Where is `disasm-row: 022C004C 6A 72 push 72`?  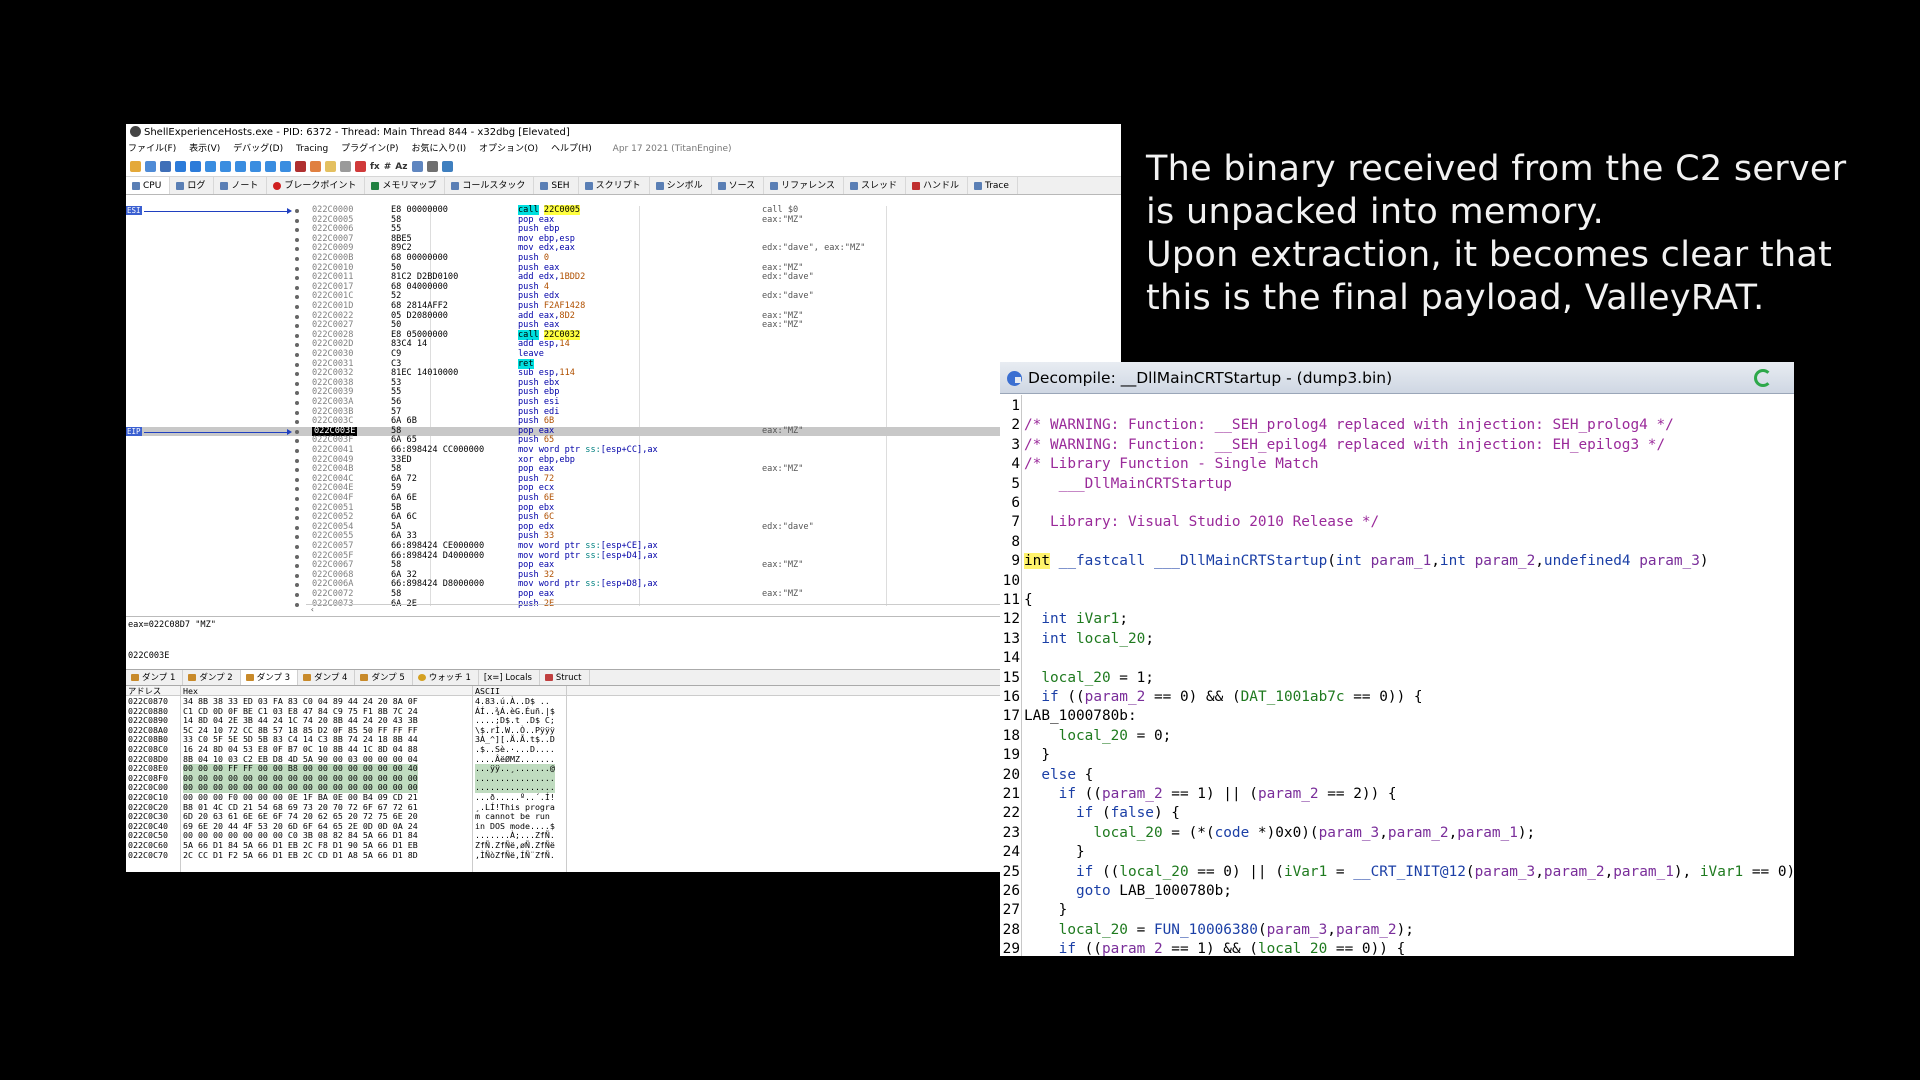 disasm-row: 022C004C 6A 72 push 72 is located at coordinates (571, 479).